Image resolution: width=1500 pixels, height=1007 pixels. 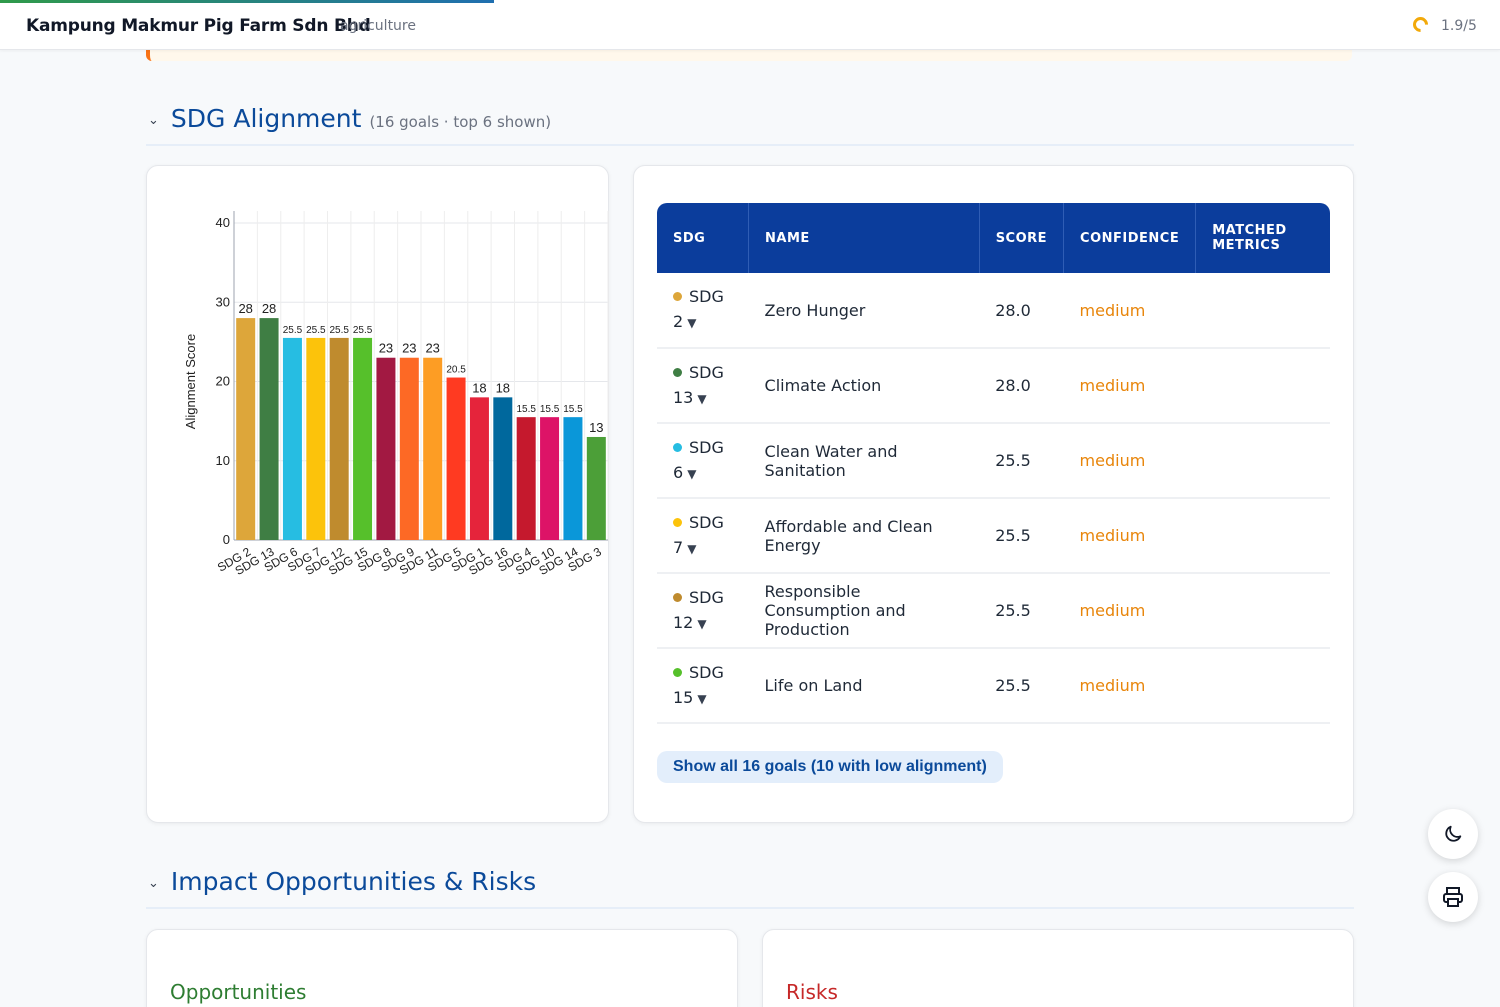 I want to click on sdg-name: Affordable and Clean Energy, so click(x=848, y=535).